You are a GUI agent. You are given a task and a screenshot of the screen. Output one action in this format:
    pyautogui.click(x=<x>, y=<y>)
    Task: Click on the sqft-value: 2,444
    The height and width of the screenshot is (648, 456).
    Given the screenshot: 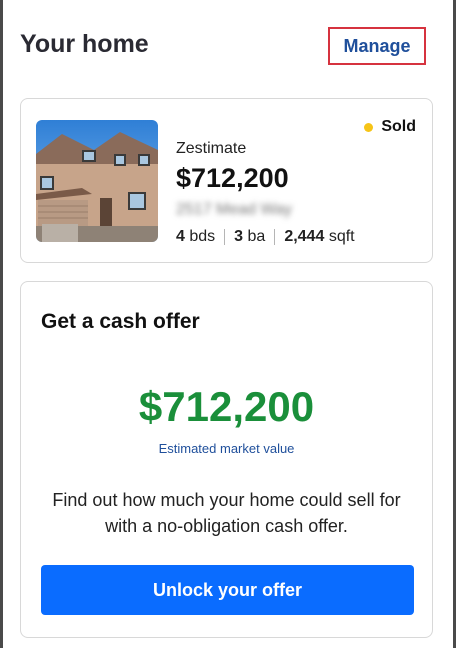 What is the action you would take?
    pyautogui.click(x=304, y=236)
    